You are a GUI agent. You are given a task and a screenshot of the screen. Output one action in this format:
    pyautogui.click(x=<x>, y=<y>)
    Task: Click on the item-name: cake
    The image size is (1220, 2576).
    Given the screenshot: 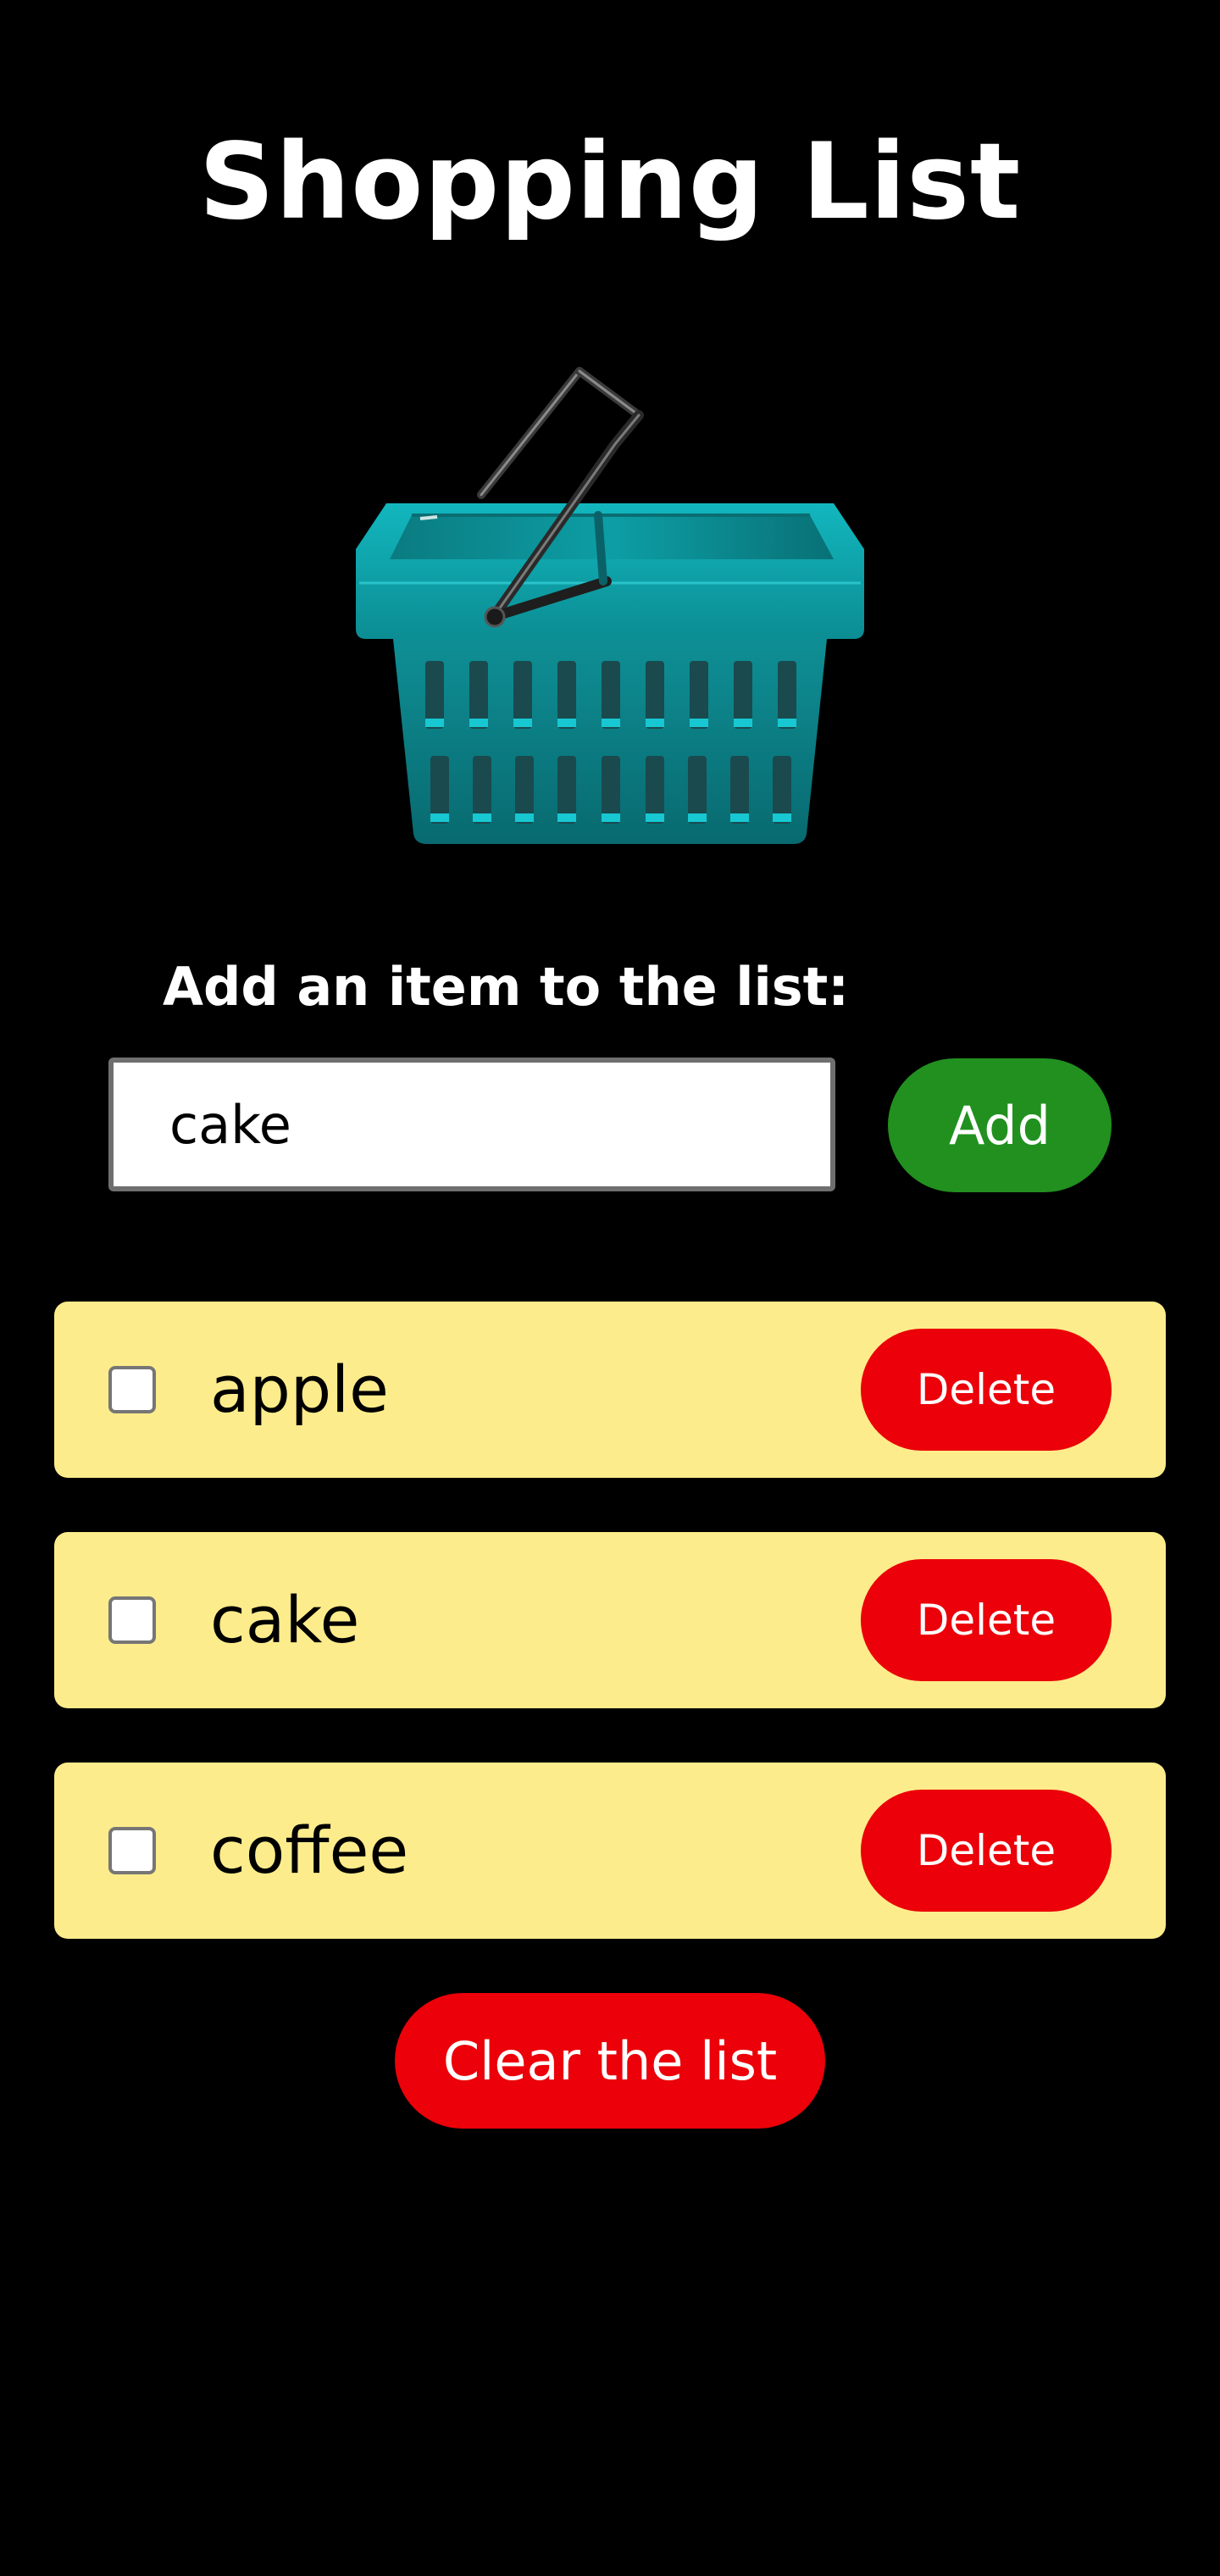 What is the action you would take?
    pyautogui.click(x=285, y=1619)
    